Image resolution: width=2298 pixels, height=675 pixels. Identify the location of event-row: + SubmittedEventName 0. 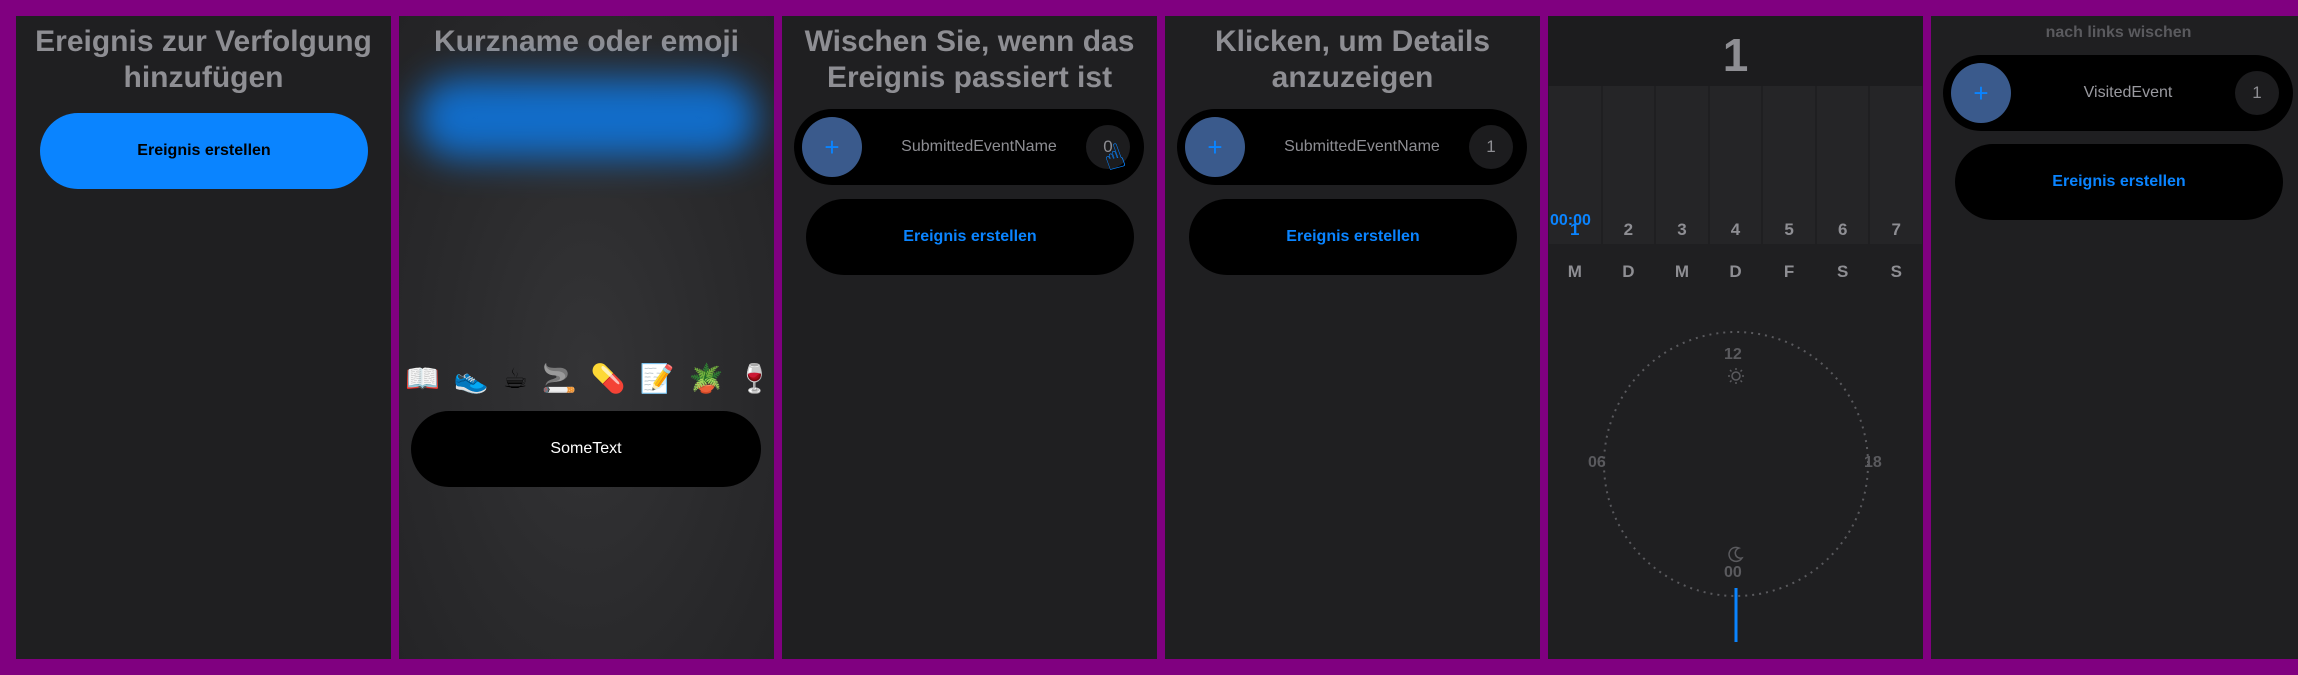
(969, 147).